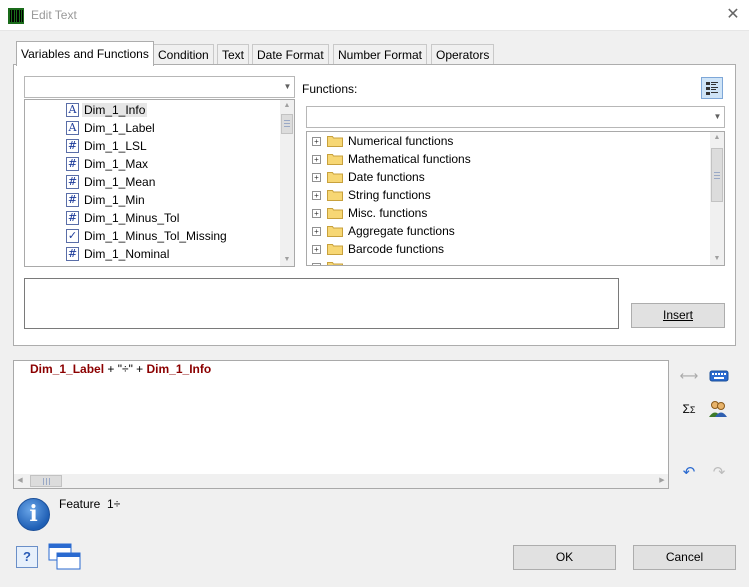  I want to click on description-box, so click(321, 303).